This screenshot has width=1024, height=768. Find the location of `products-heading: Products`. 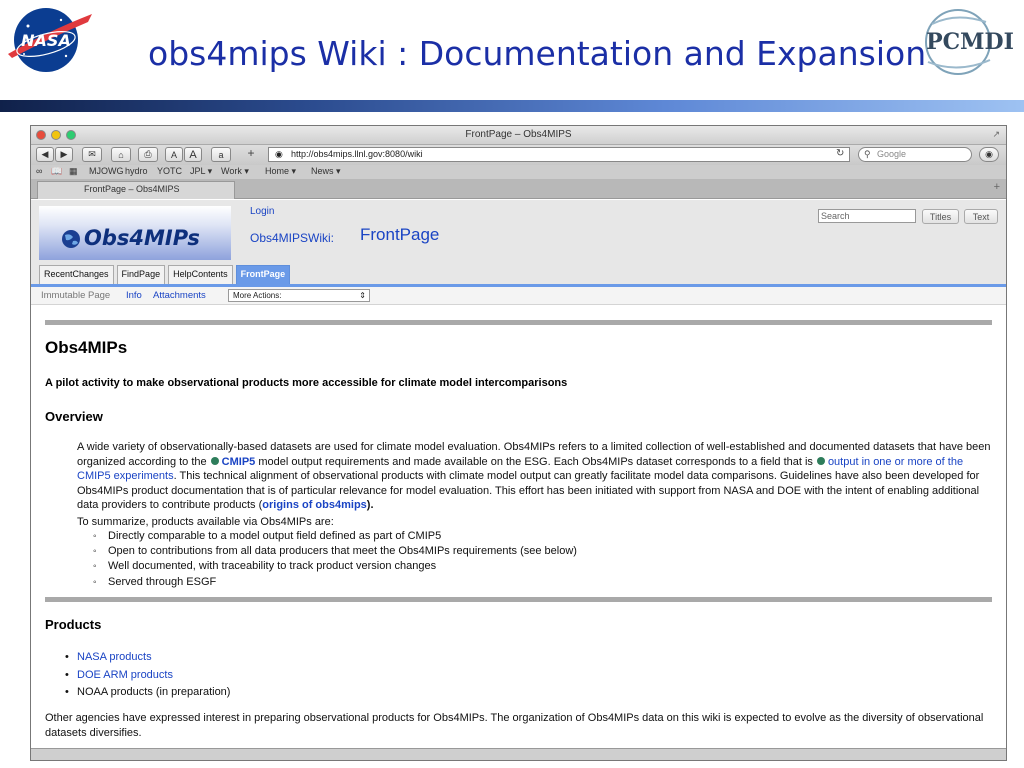

products-heading: Products is located at coordinates (73, 624).